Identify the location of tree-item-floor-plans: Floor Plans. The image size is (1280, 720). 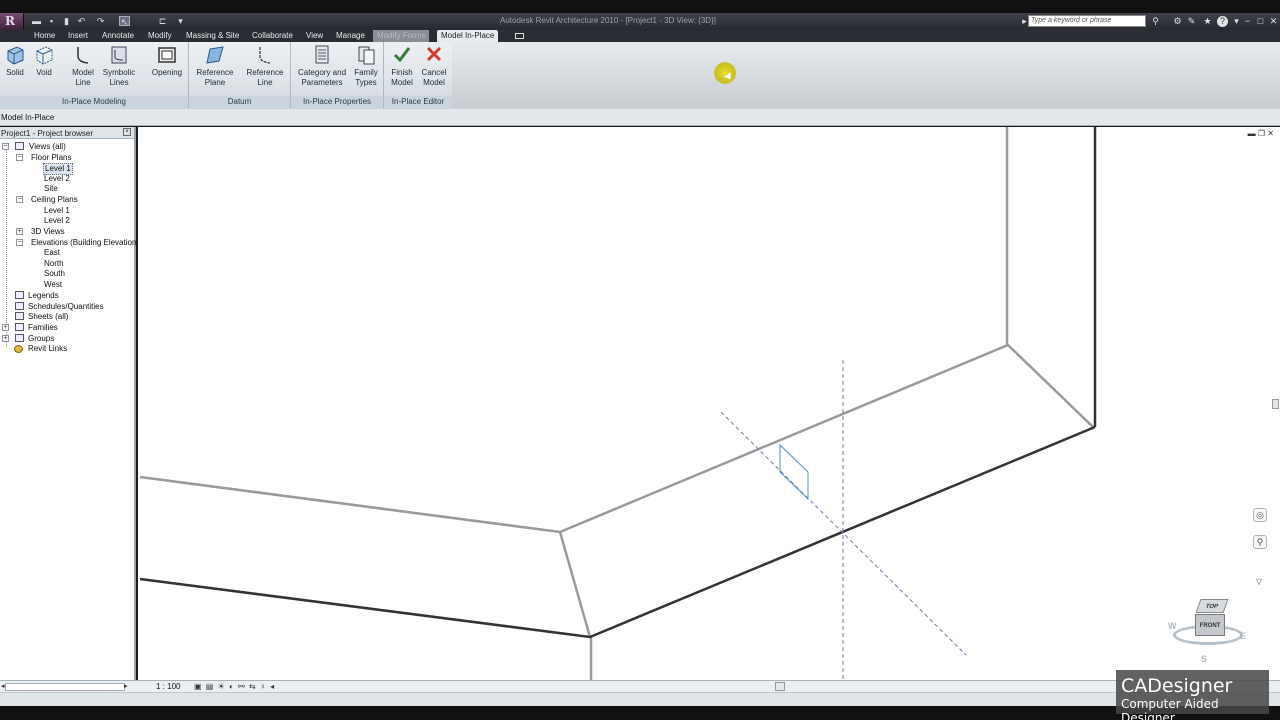
(51, 158).